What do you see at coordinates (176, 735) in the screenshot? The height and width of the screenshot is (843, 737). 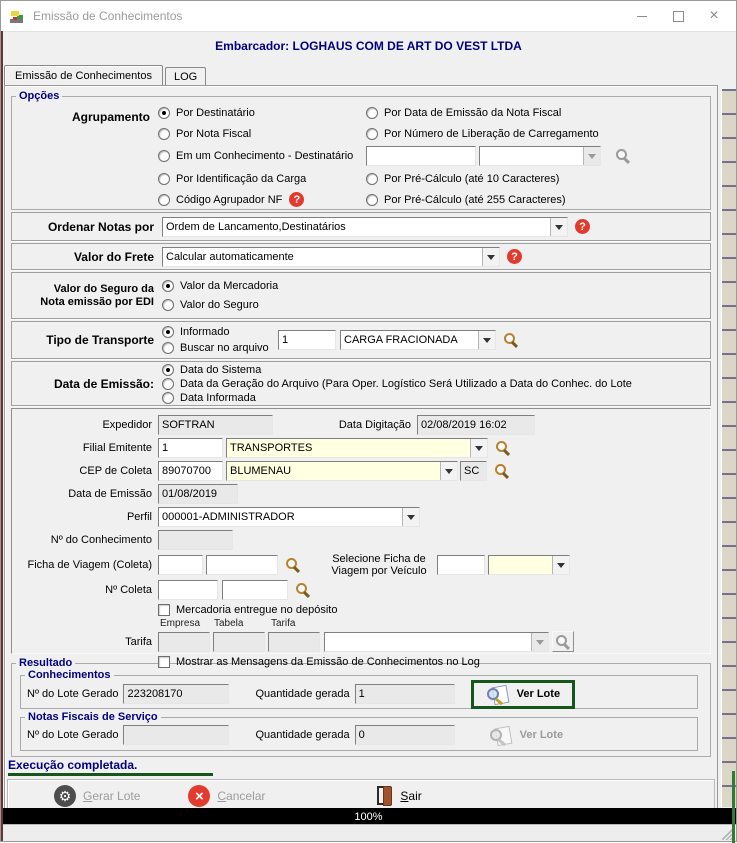 I see `lote-gerado-nfs-field` at bounding box center [176, 735].